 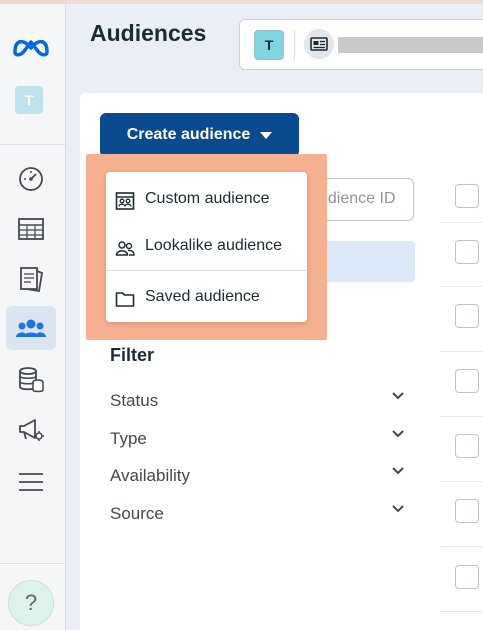 I want to click on top-strip, so click(x=241, y=2).